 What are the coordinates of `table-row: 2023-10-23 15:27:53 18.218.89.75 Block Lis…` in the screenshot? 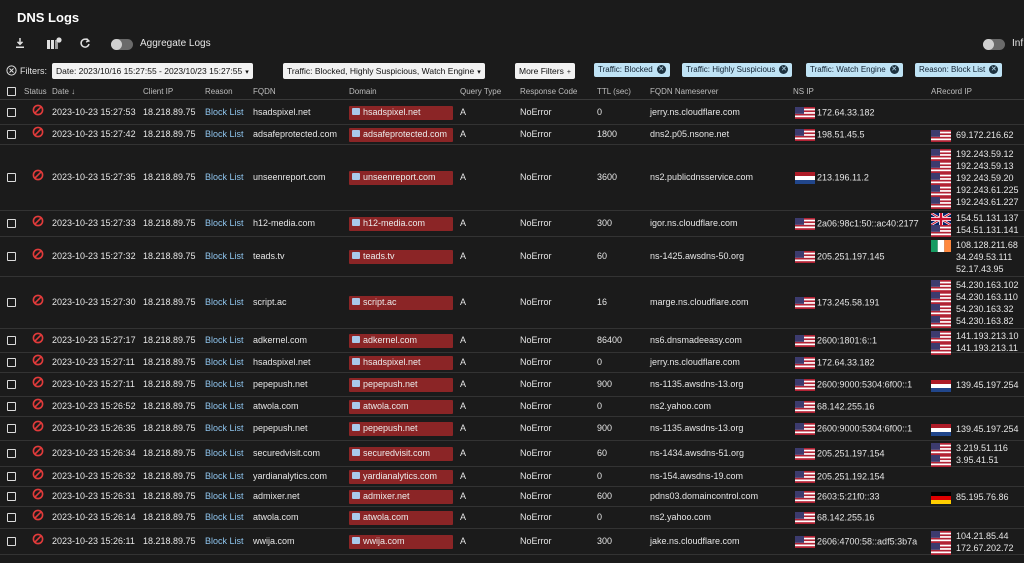 It's located at (512, 113).